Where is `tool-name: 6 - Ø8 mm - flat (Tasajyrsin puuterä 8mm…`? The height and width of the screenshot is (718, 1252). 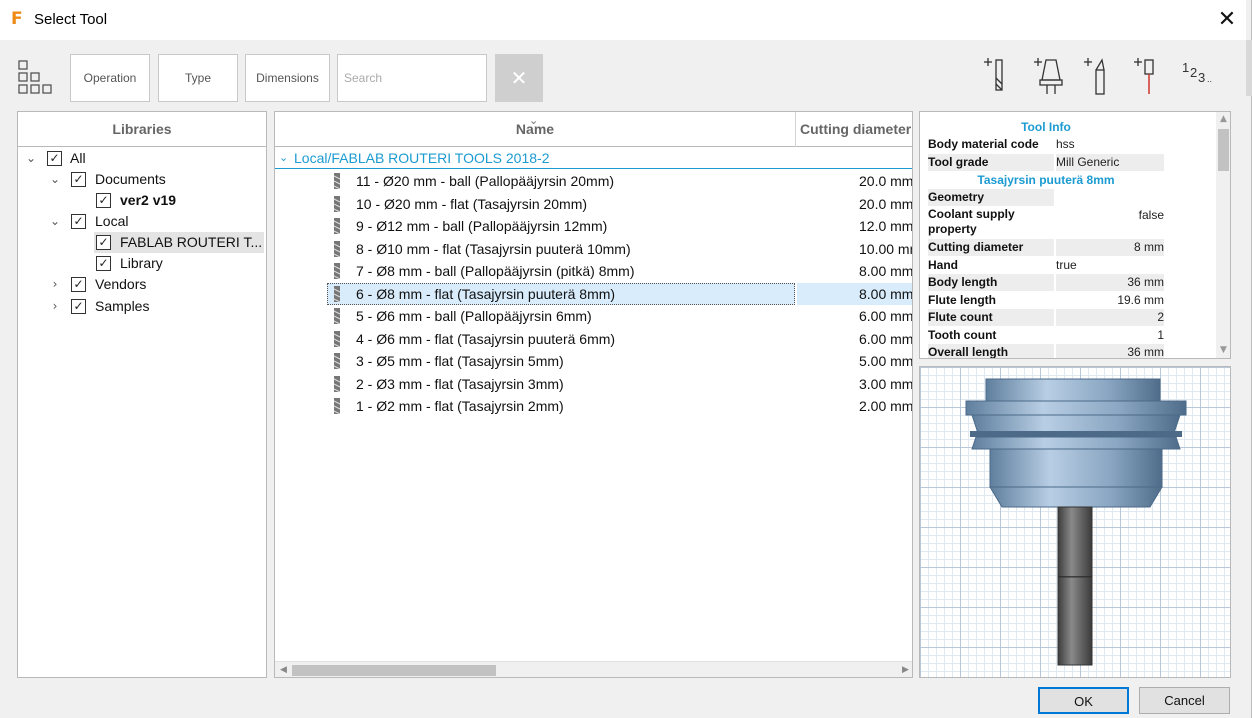
tool-name: 6 - Ø8 mm - flat (Tasajyrsin puuterä 8mm… is located at coordinates (486, 293).